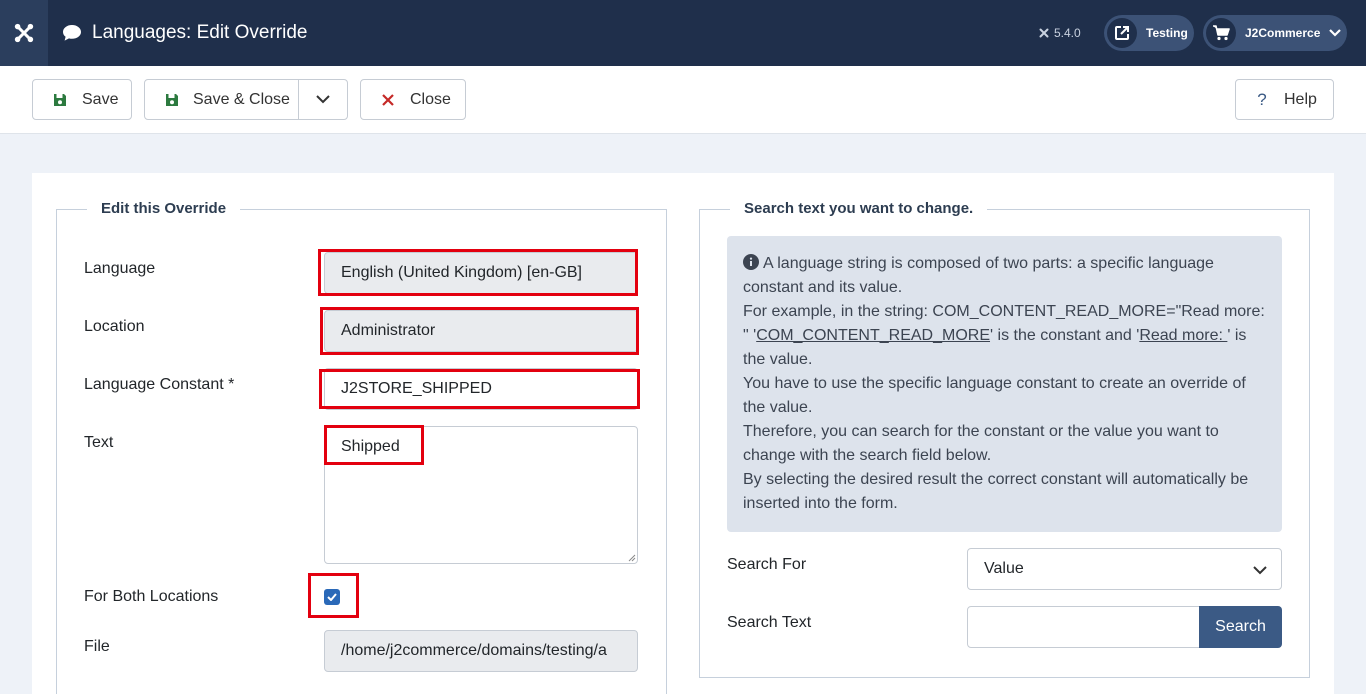 This screenshot has height=694, width=1366. What do you see at coordinates (430, 99) in the screenshot?
I see `close-label: Close` at bounding box center [430, 99].